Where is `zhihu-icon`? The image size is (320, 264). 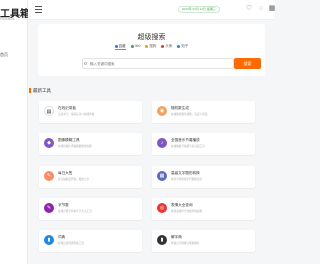
zhihu-icon is located at coordinates (179, 46).